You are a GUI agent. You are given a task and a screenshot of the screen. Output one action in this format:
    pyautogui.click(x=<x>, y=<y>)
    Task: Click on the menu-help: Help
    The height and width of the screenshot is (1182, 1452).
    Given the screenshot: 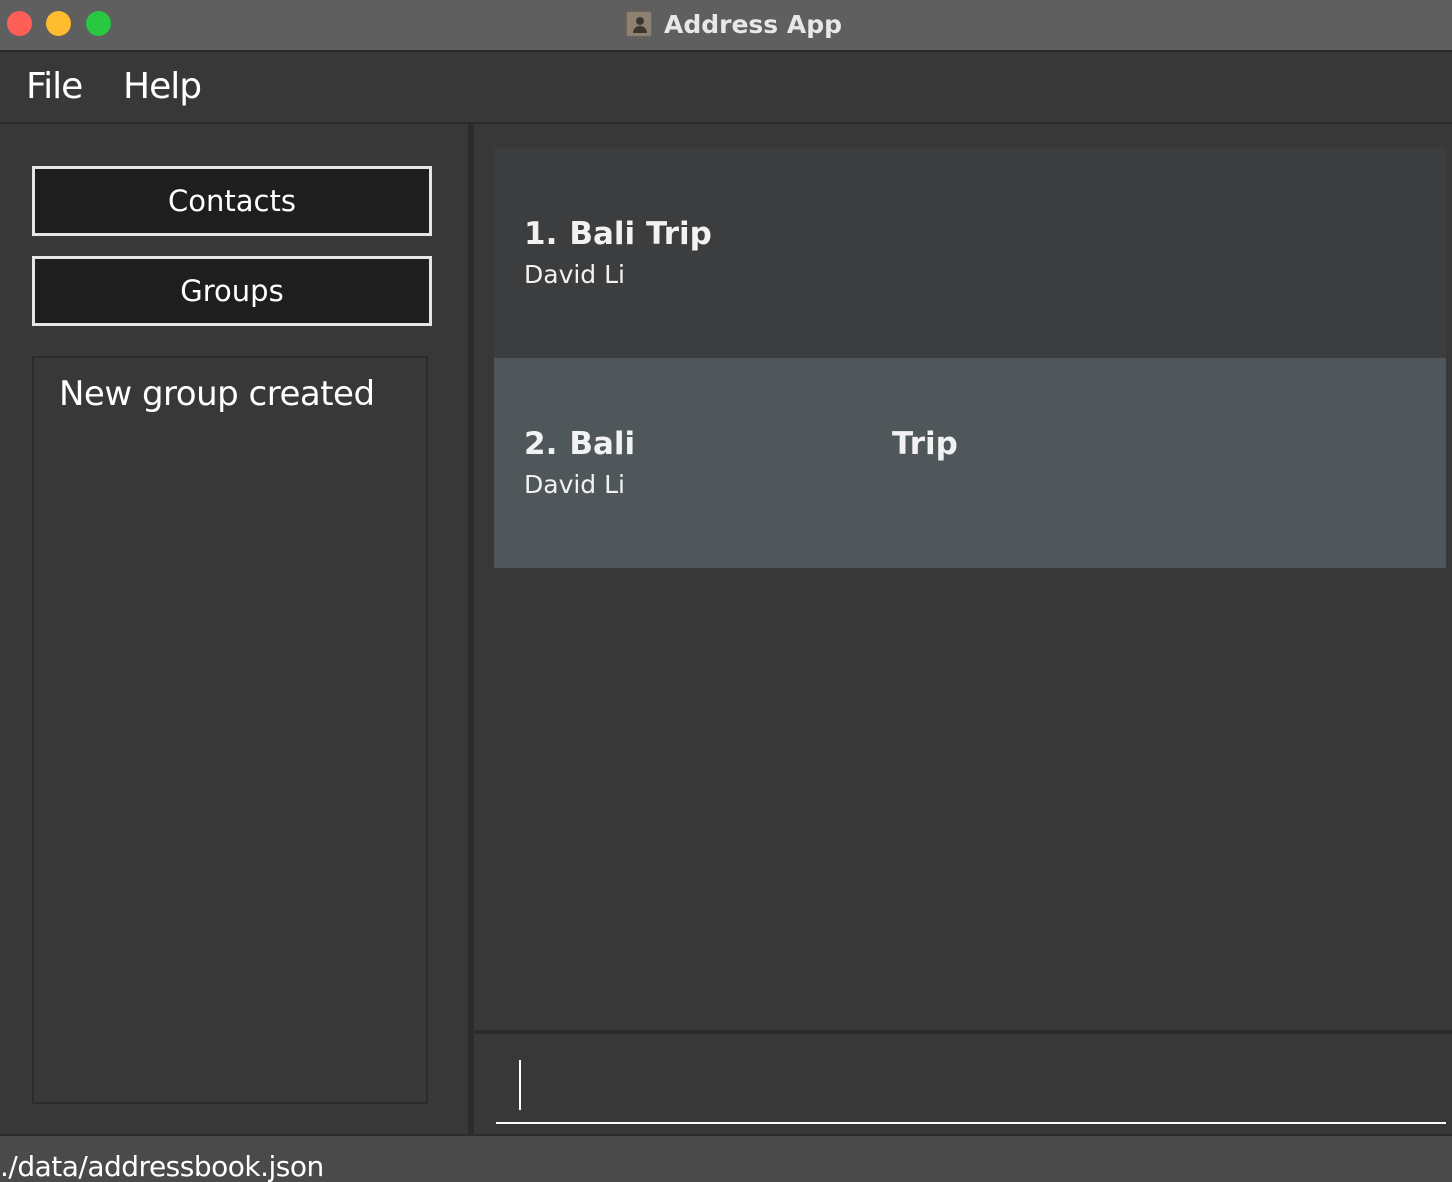 What is the action you would take?
    pyautogui.click(x=162, y=86)
    